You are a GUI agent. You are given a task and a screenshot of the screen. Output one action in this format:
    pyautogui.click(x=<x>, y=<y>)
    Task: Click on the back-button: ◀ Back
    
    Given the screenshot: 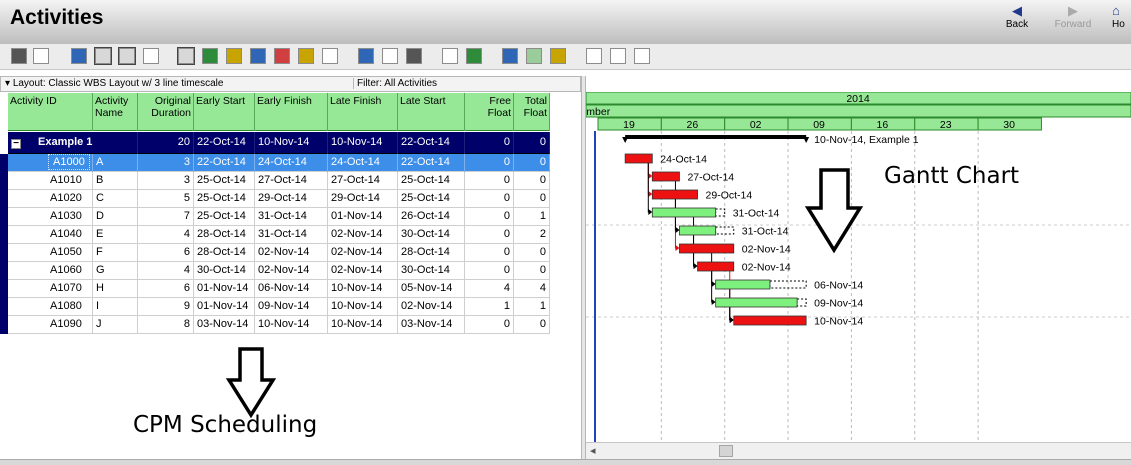 What is the action you would take?
    pyautogui.click(x=1017, y=16)
    